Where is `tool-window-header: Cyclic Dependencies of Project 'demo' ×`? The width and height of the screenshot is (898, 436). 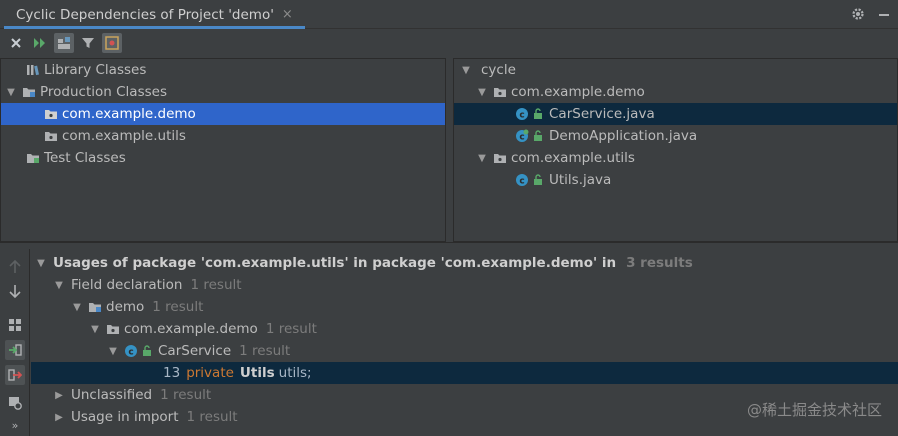
tool-window-header: Cyclic Dependencies of Project 'demo' × is located at coordinates (449, 14).